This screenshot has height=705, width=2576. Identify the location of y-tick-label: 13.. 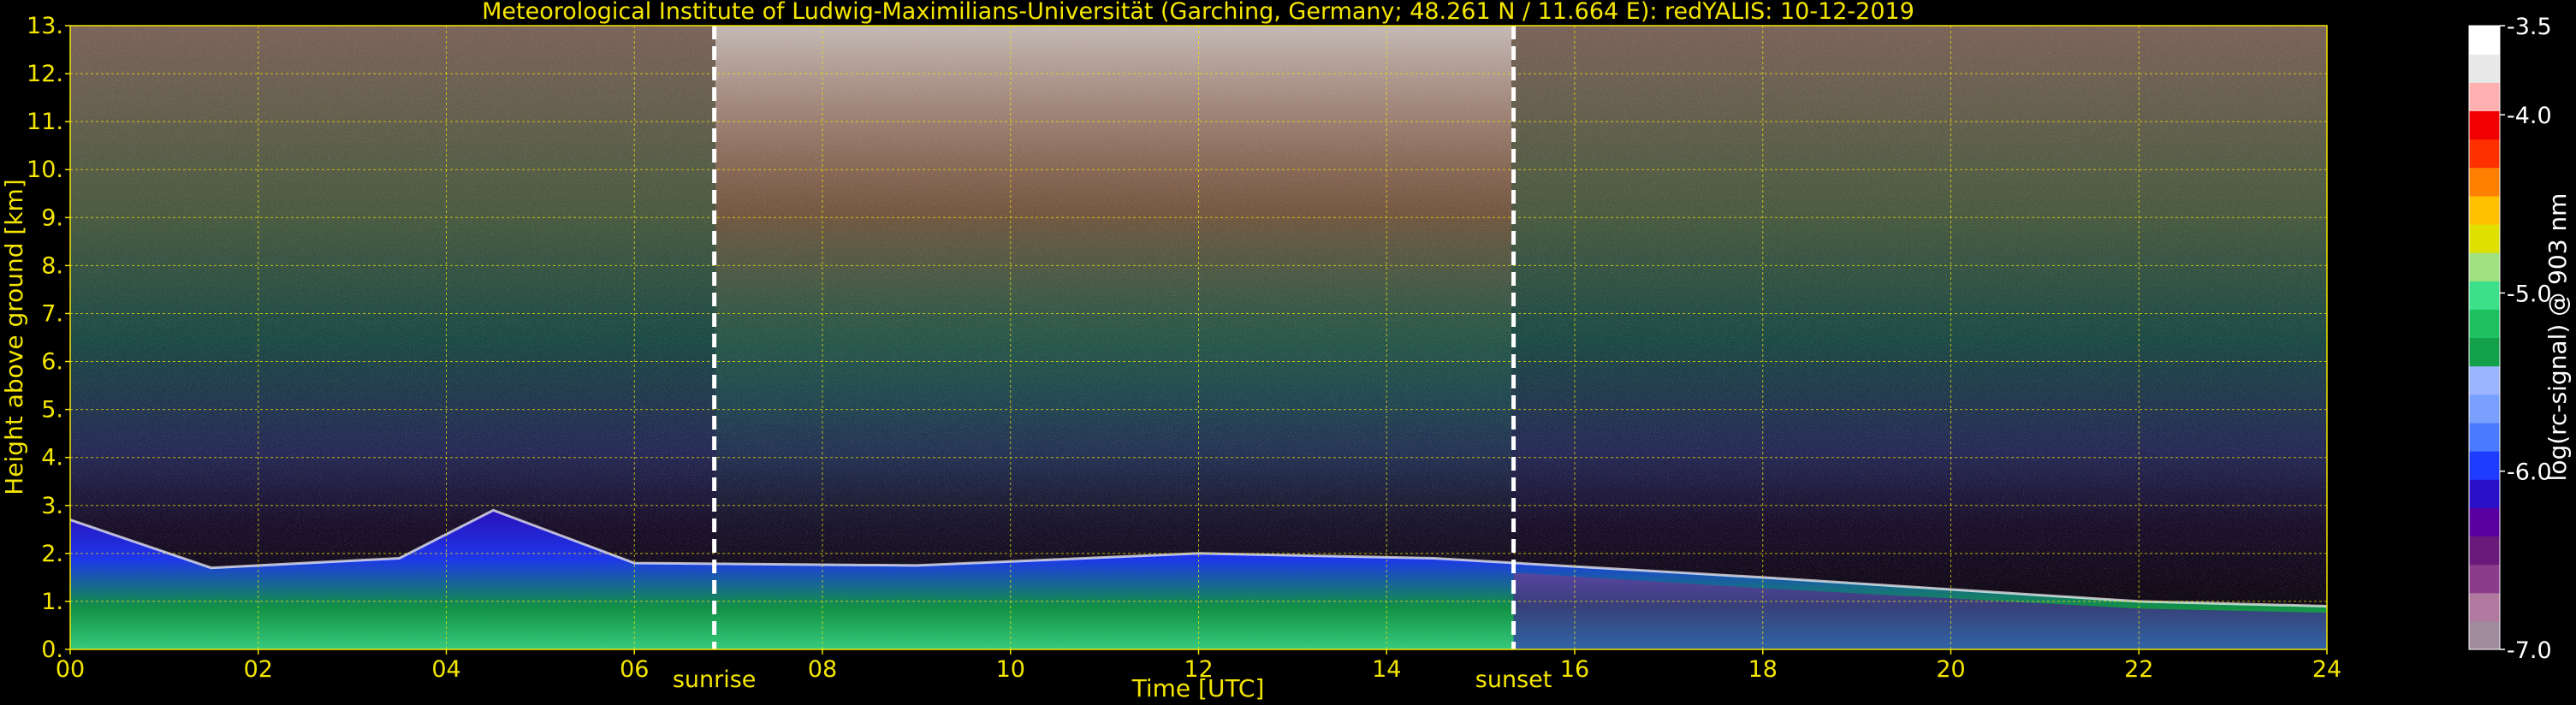
(45, 26).